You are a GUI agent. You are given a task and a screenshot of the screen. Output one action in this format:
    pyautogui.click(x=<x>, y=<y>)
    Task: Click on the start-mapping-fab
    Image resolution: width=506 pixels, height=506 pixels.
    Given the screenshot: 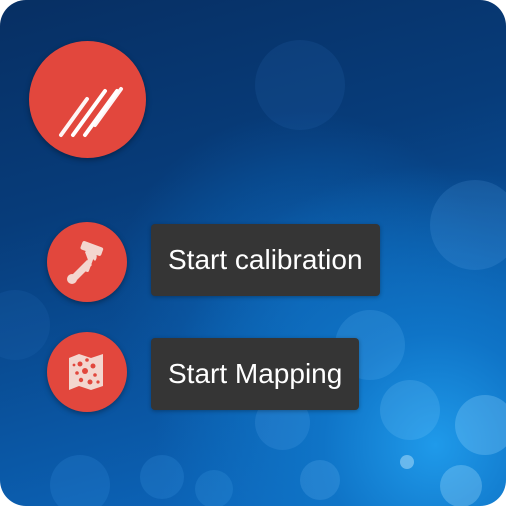 What is the action you would take?
    pyautogui.click(x=87, y=372)
    